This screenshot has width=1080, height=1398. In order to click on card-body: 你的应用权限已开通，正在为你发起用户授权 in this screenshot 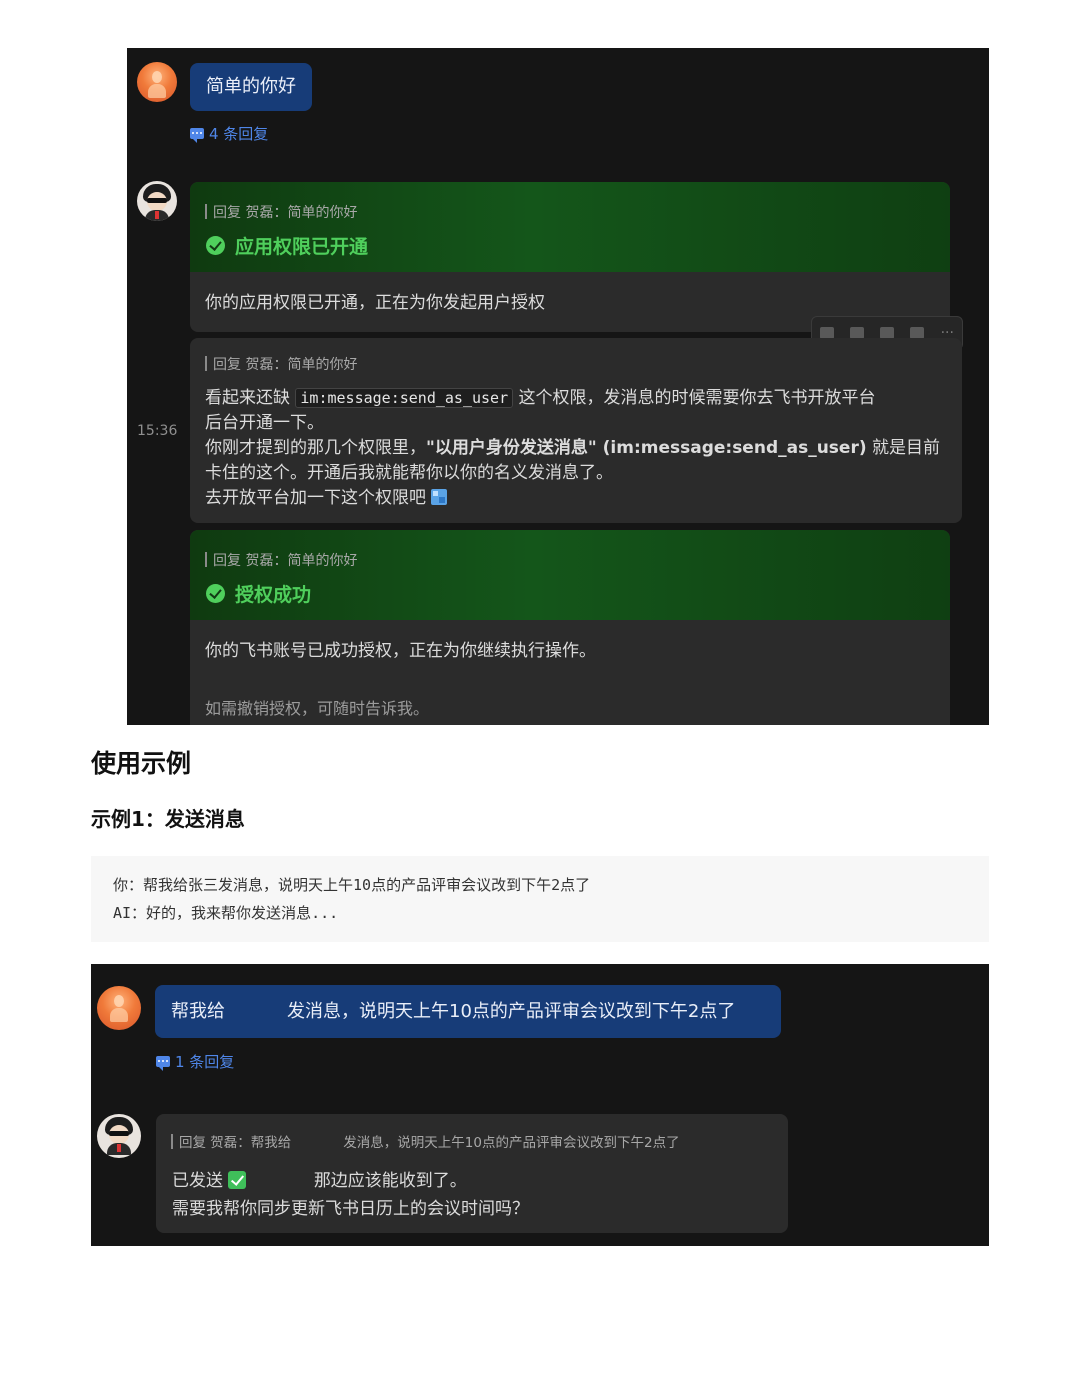, I will do `click(375, 303)`.